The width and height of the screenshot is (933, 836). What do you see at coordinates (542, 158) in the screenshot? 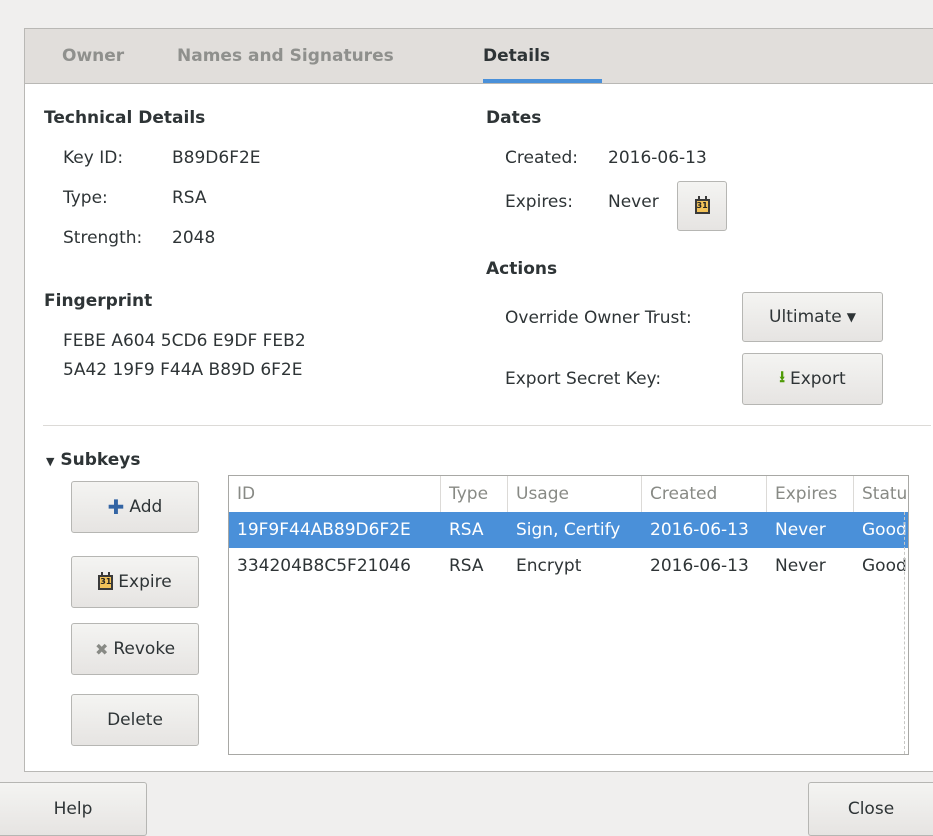
I see `created-label: Created:` at bounding box center [542, 158].